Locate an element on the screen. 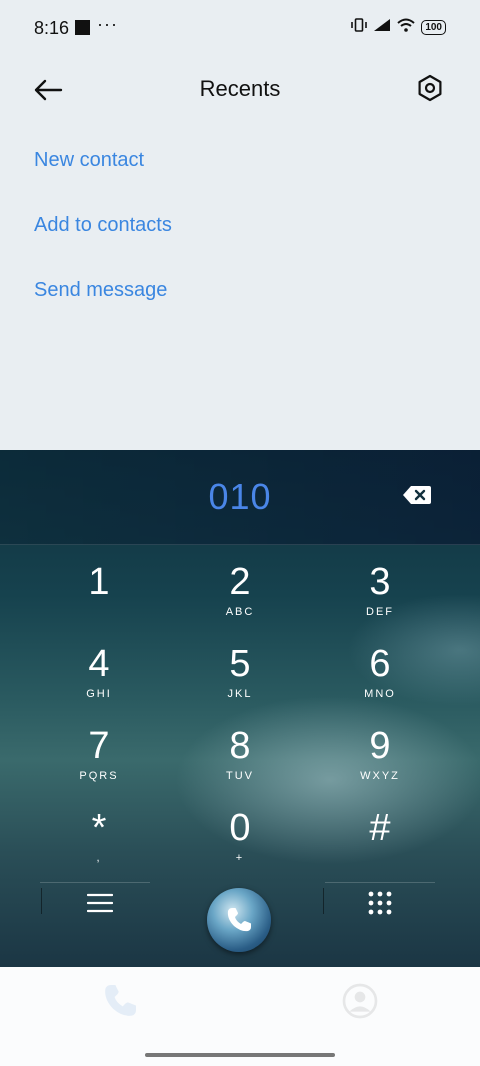 The image size is (480, 1066). key-digit: 5 is located at coordinates (240, 664).